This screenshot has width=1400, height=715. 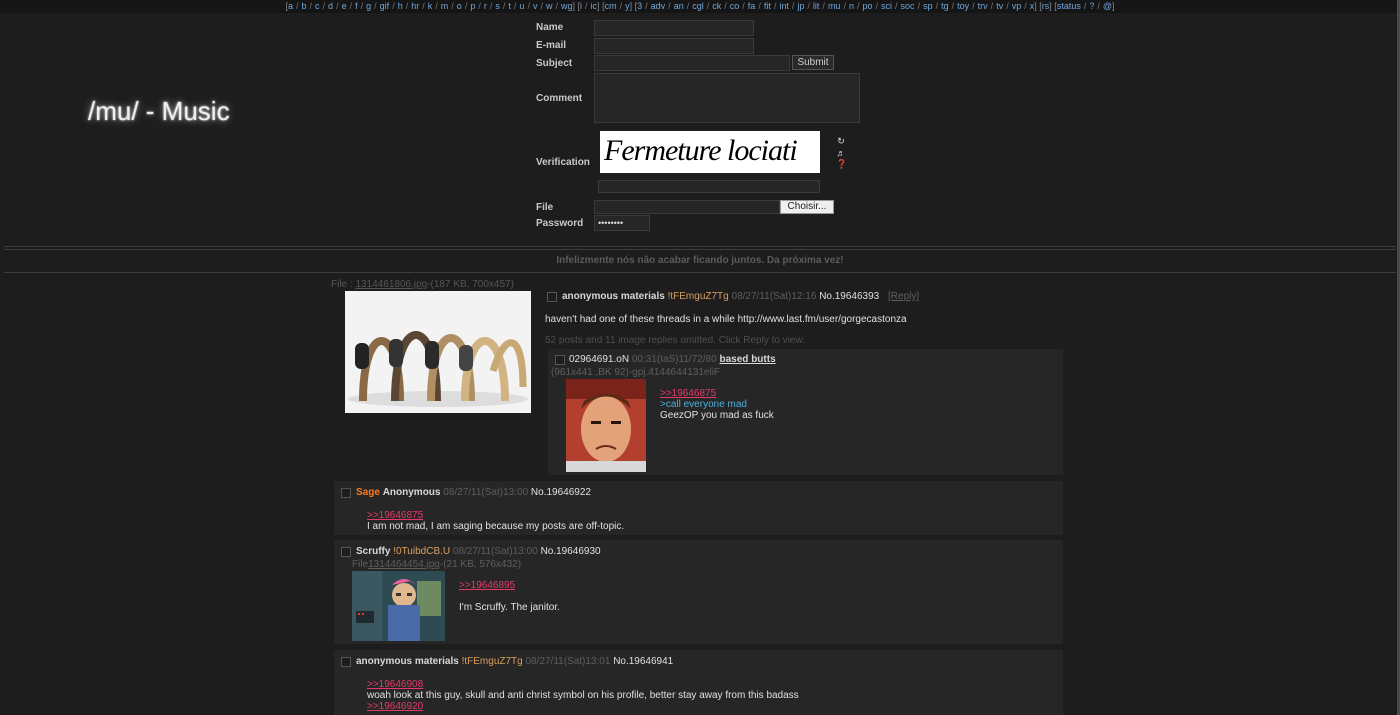 I want to click on nav-board-link: mu, so click(x=834, y=6).